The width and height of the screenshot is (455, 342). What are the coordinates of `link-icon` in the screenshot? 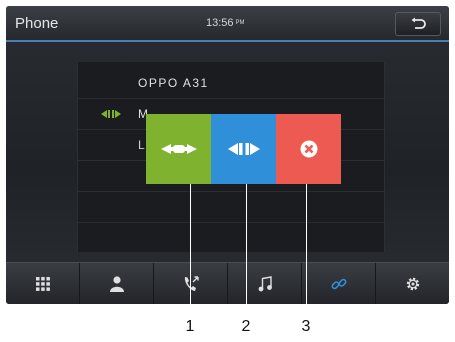 It's located at (338, 284).